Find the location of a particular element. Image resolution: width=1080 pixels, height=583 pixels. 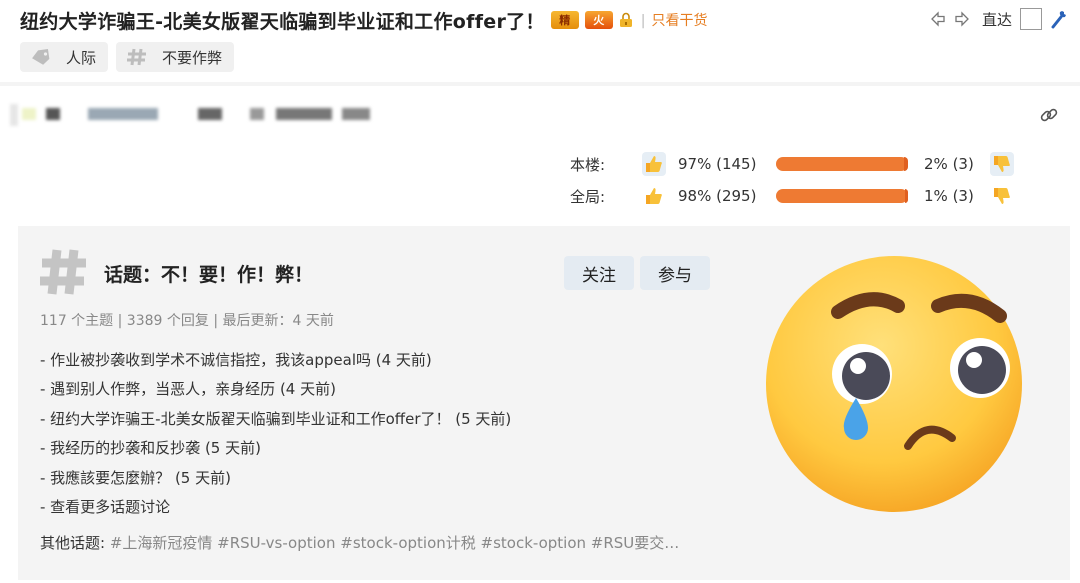

topic-link: - 遇到别人作弊，当恶人，亲身经历 (4 天前) is located at coordinates (275, 389).